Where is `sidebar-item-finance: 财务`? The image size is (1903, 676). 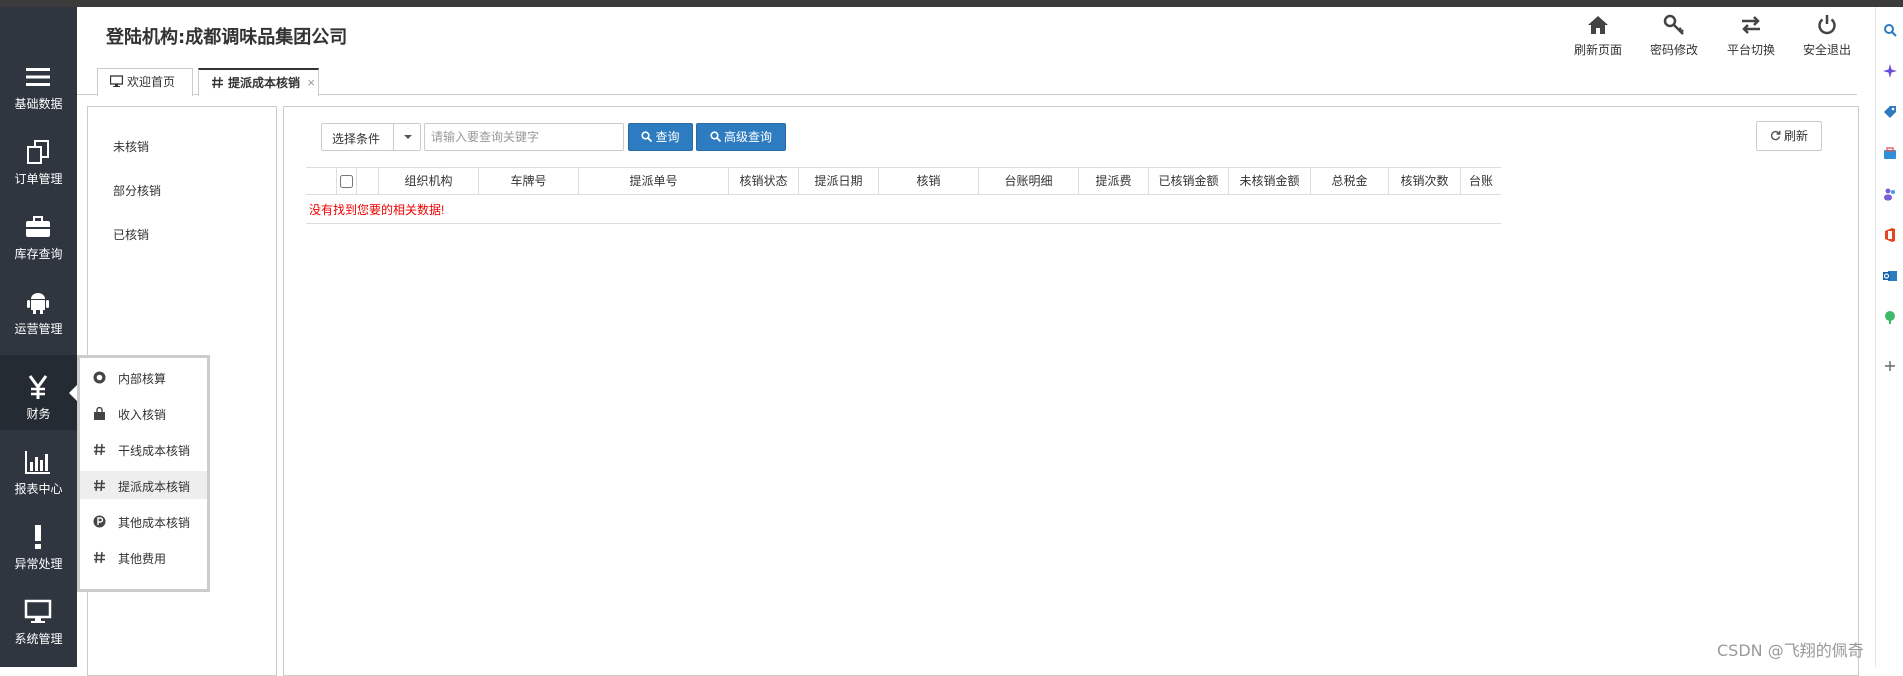
sidebar-item-finance: 财务 is located at coordinates (38, 392).